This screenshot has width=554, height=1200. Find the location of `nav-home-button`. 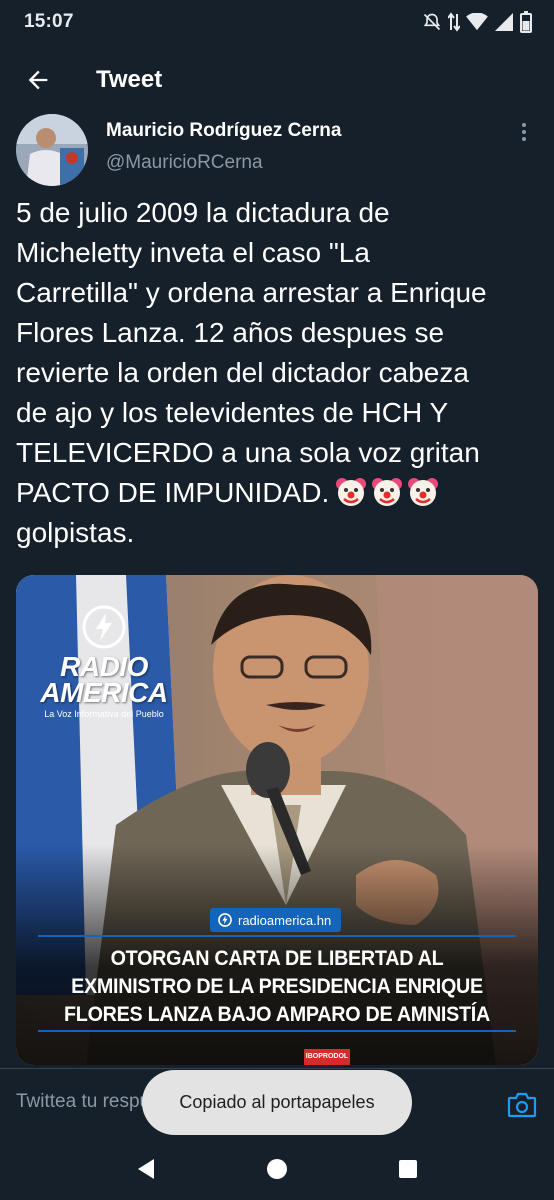

nav-home-button is located at coordinates (277, 1169).